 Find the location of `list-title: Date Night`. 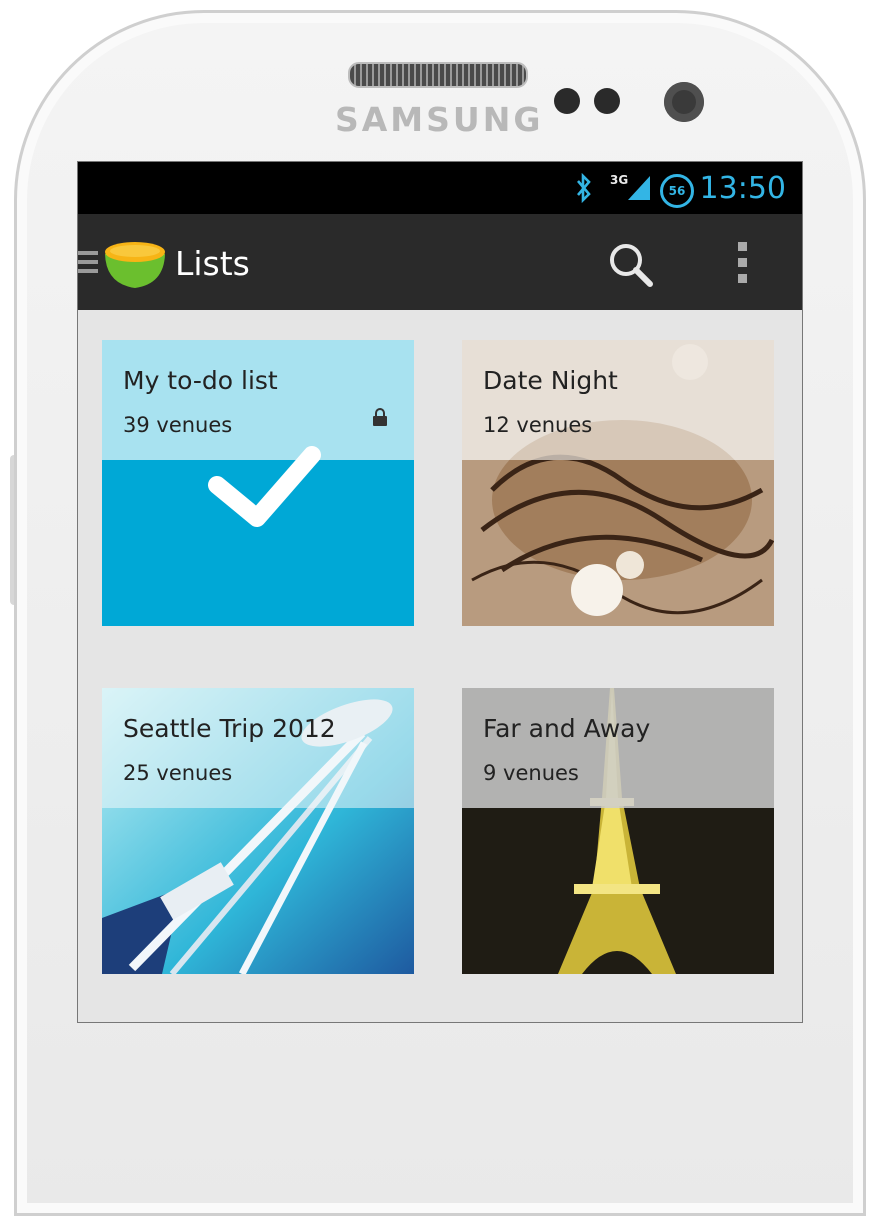

list-title: Date Night is located at coordinates (550, 380).